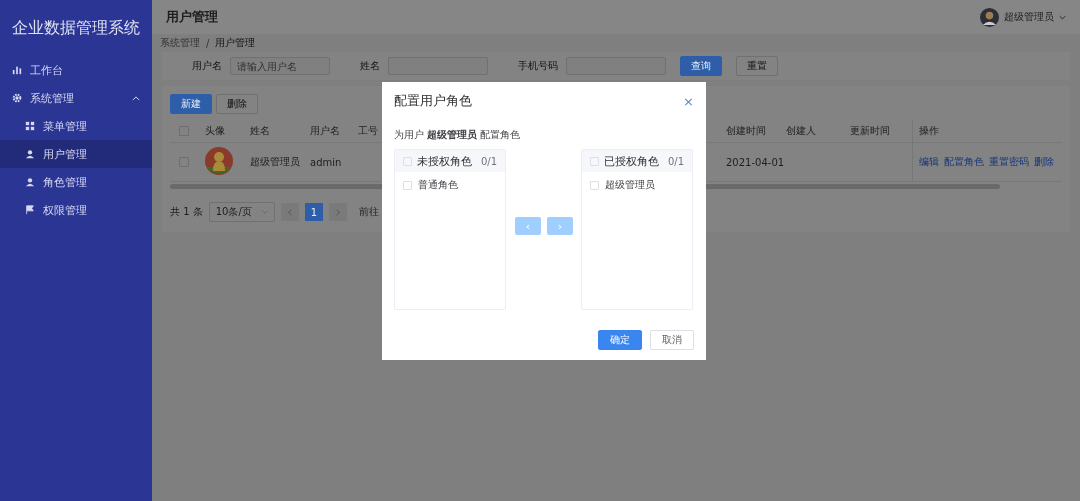 The height and width of the screenshot is (501, 1080). What do you see at coordinates (30, 210) in the screenshot?
I see `flag-icon` at bounding box center [30, 210].